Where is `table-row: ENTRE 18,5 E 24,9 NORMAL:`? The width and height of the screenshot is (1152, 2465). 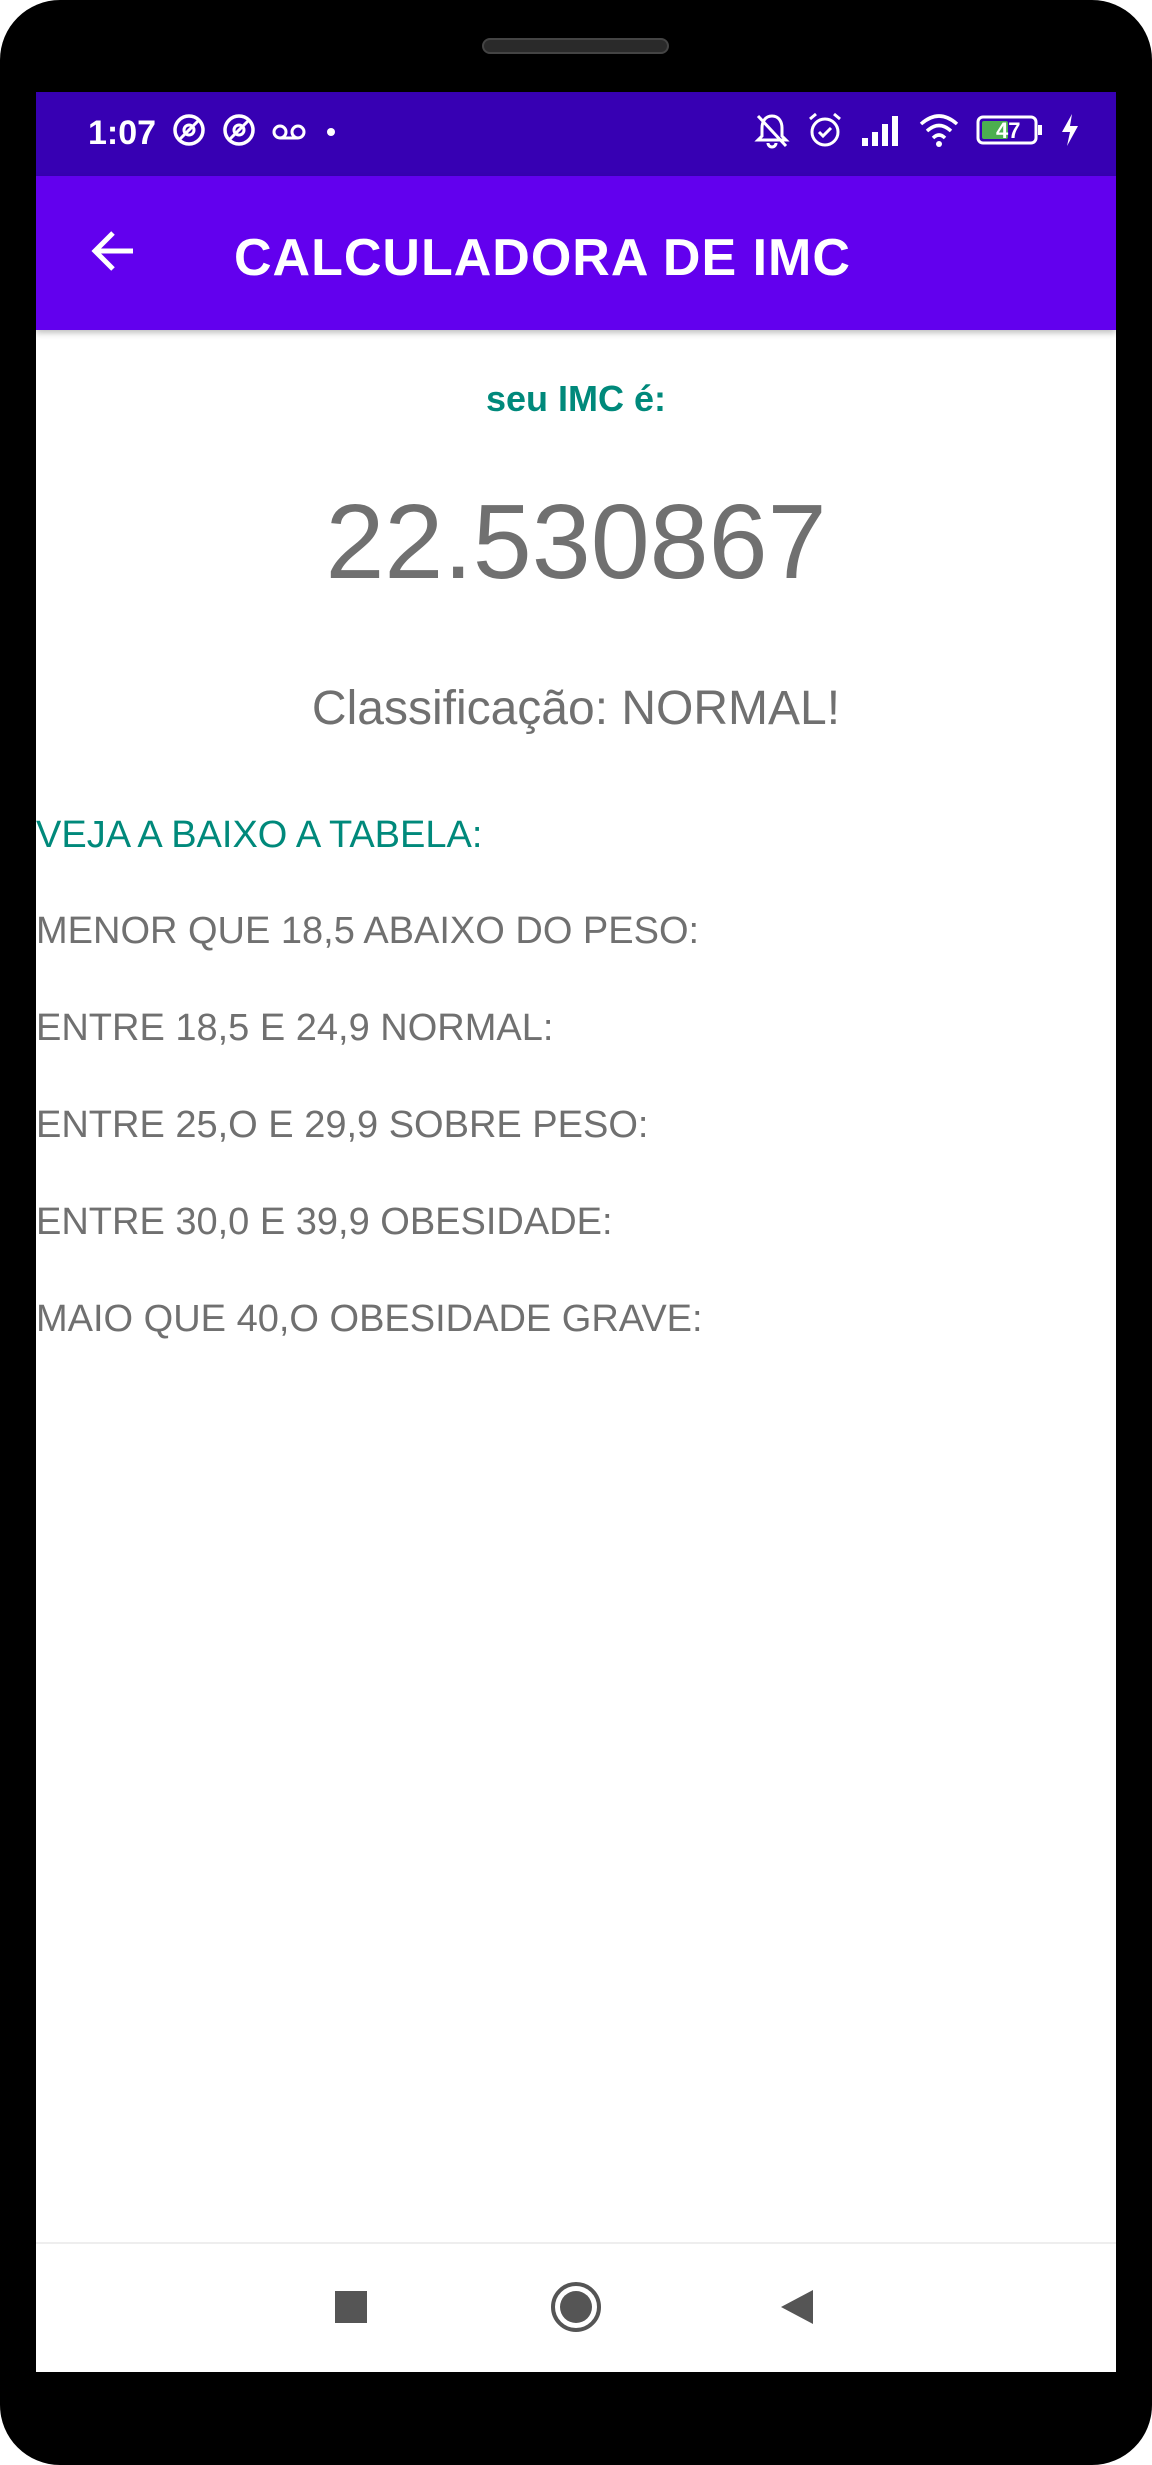 table-row: ENTRE 18,5 E 24,9 NORMAL: is located at coordinates (295, 1028).